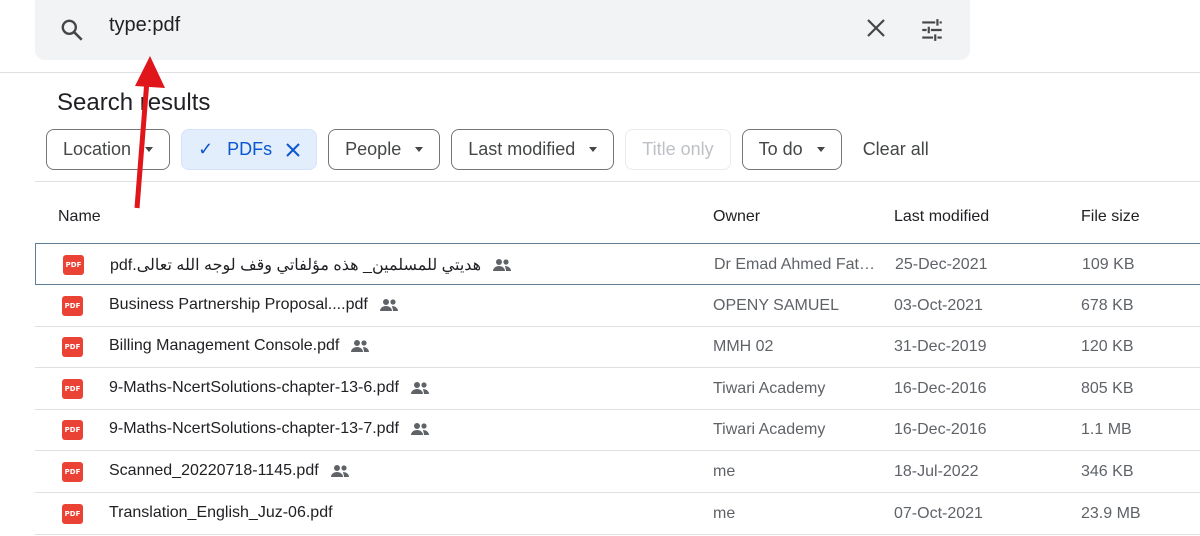  I want to click on file-name: 9-Maths-NcertSolutions-chapter-13-7.pdf, so click(270, 429).